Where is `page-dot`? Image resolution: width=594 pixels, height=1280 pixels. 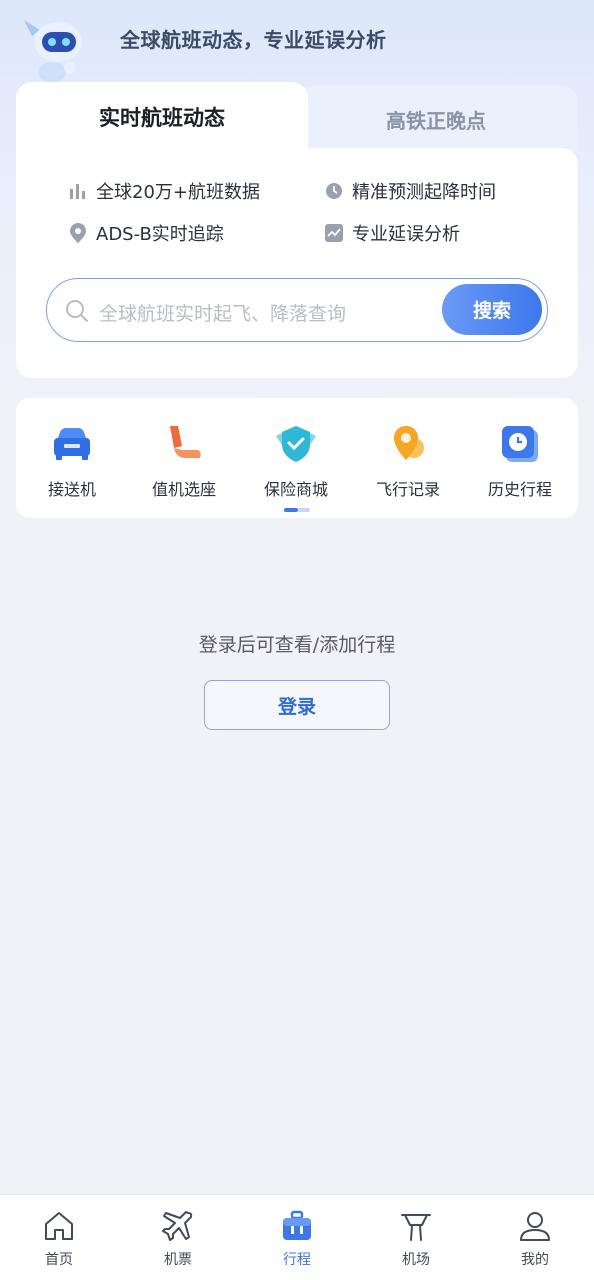 page-dot is located at coordinates (304, 510).